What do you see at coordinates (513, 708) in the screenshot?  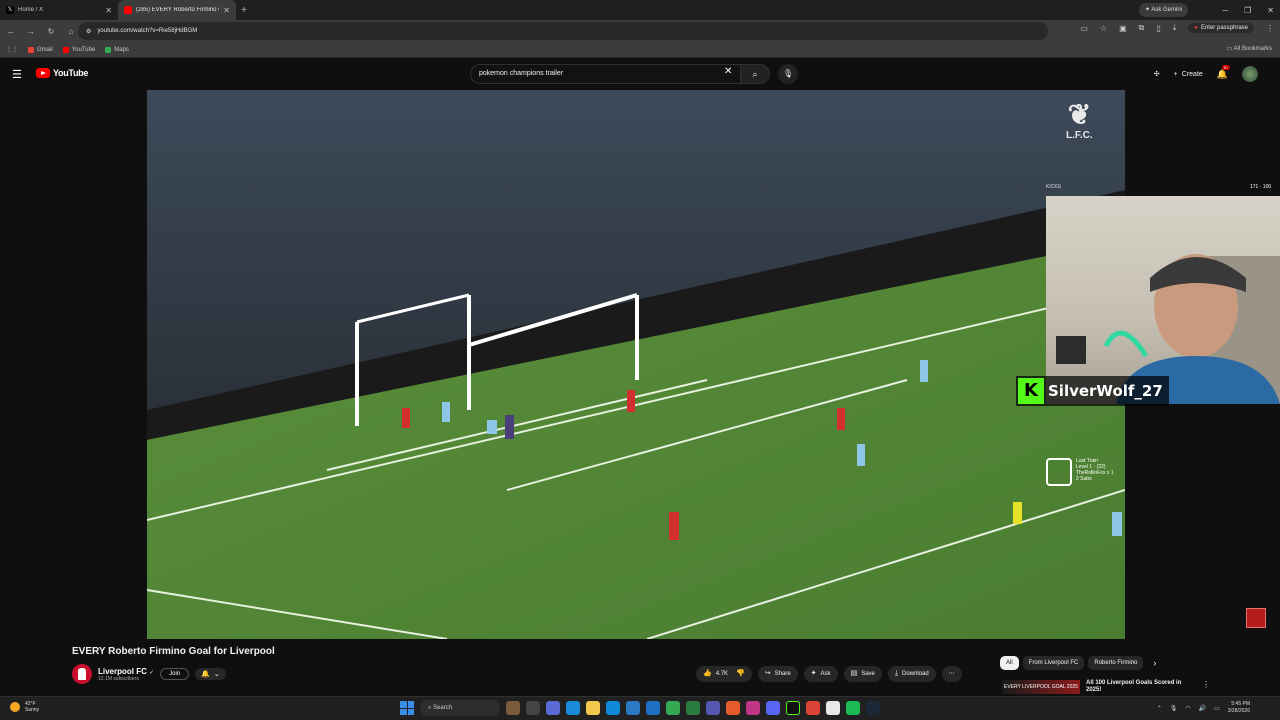 I see `taskview-icon` at bounding box center [513, 708].